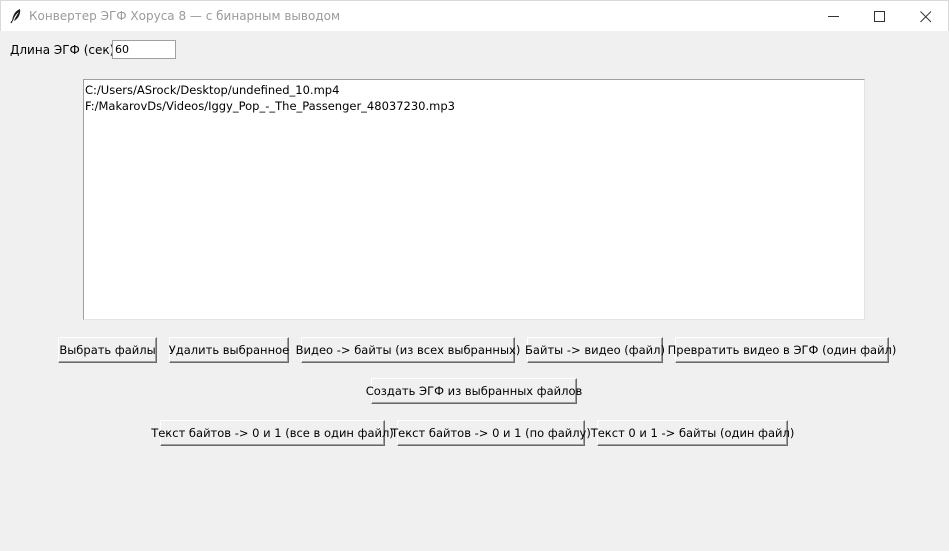  I want to click on feather-icon, so click(16, 16).